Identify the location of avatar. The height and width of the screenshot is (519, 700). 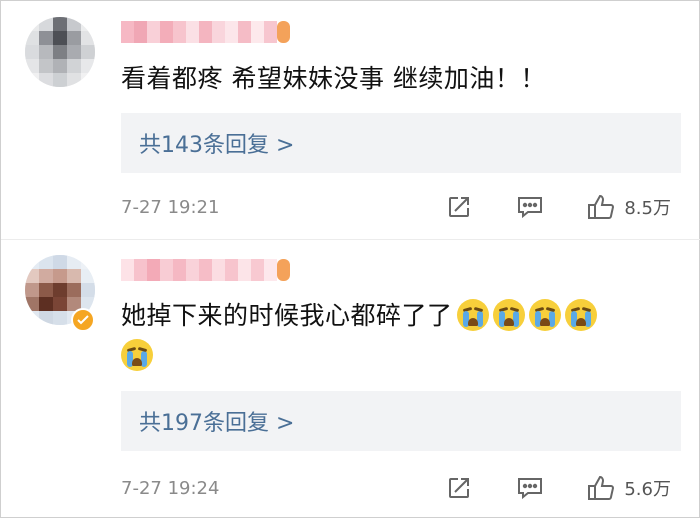
(60, 52).